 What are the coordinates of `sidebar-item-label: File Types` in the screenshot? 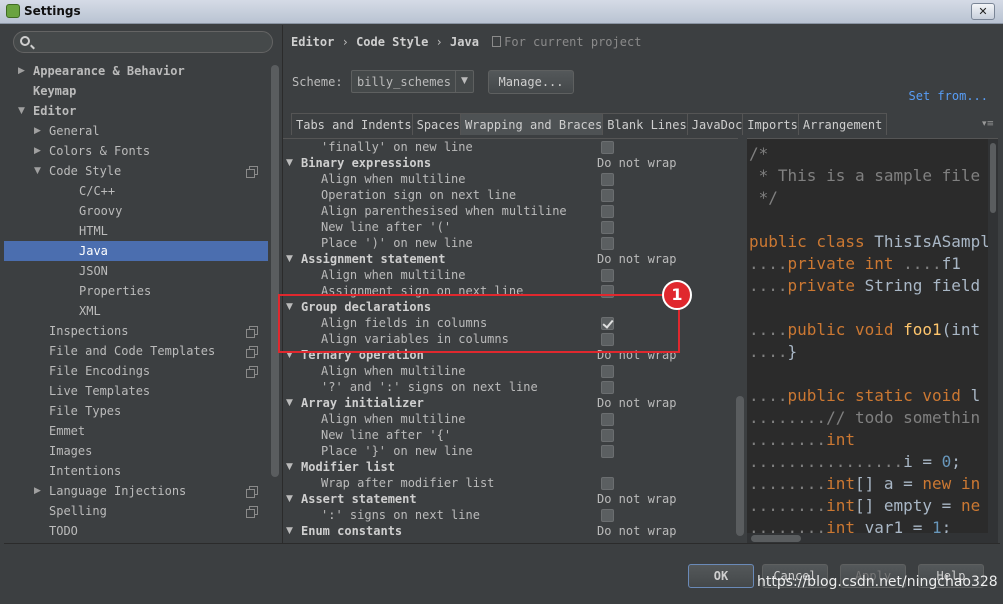 It's located at (85, 411).